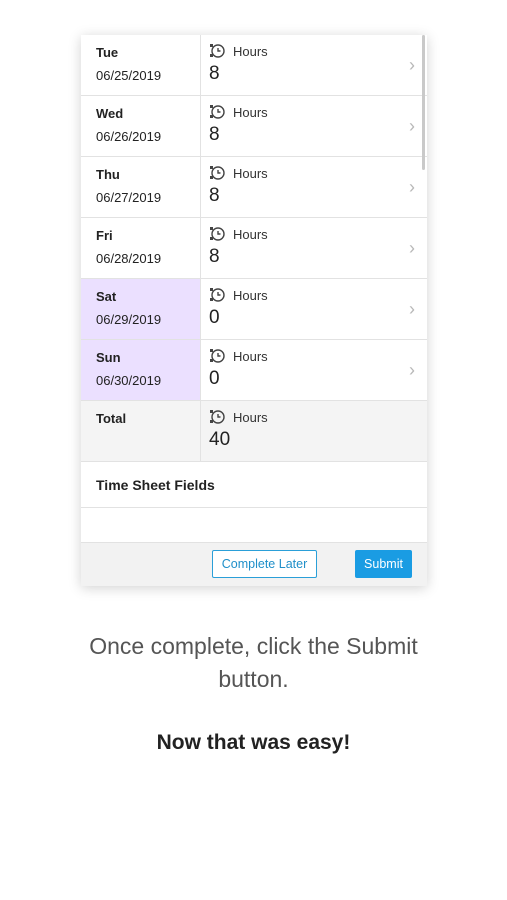 This screenshot has height=900, width=507. Describe the element at coordinates (141, 126) in the screenshot. I see `day-cell: Wed 06/26/2019` at that location.